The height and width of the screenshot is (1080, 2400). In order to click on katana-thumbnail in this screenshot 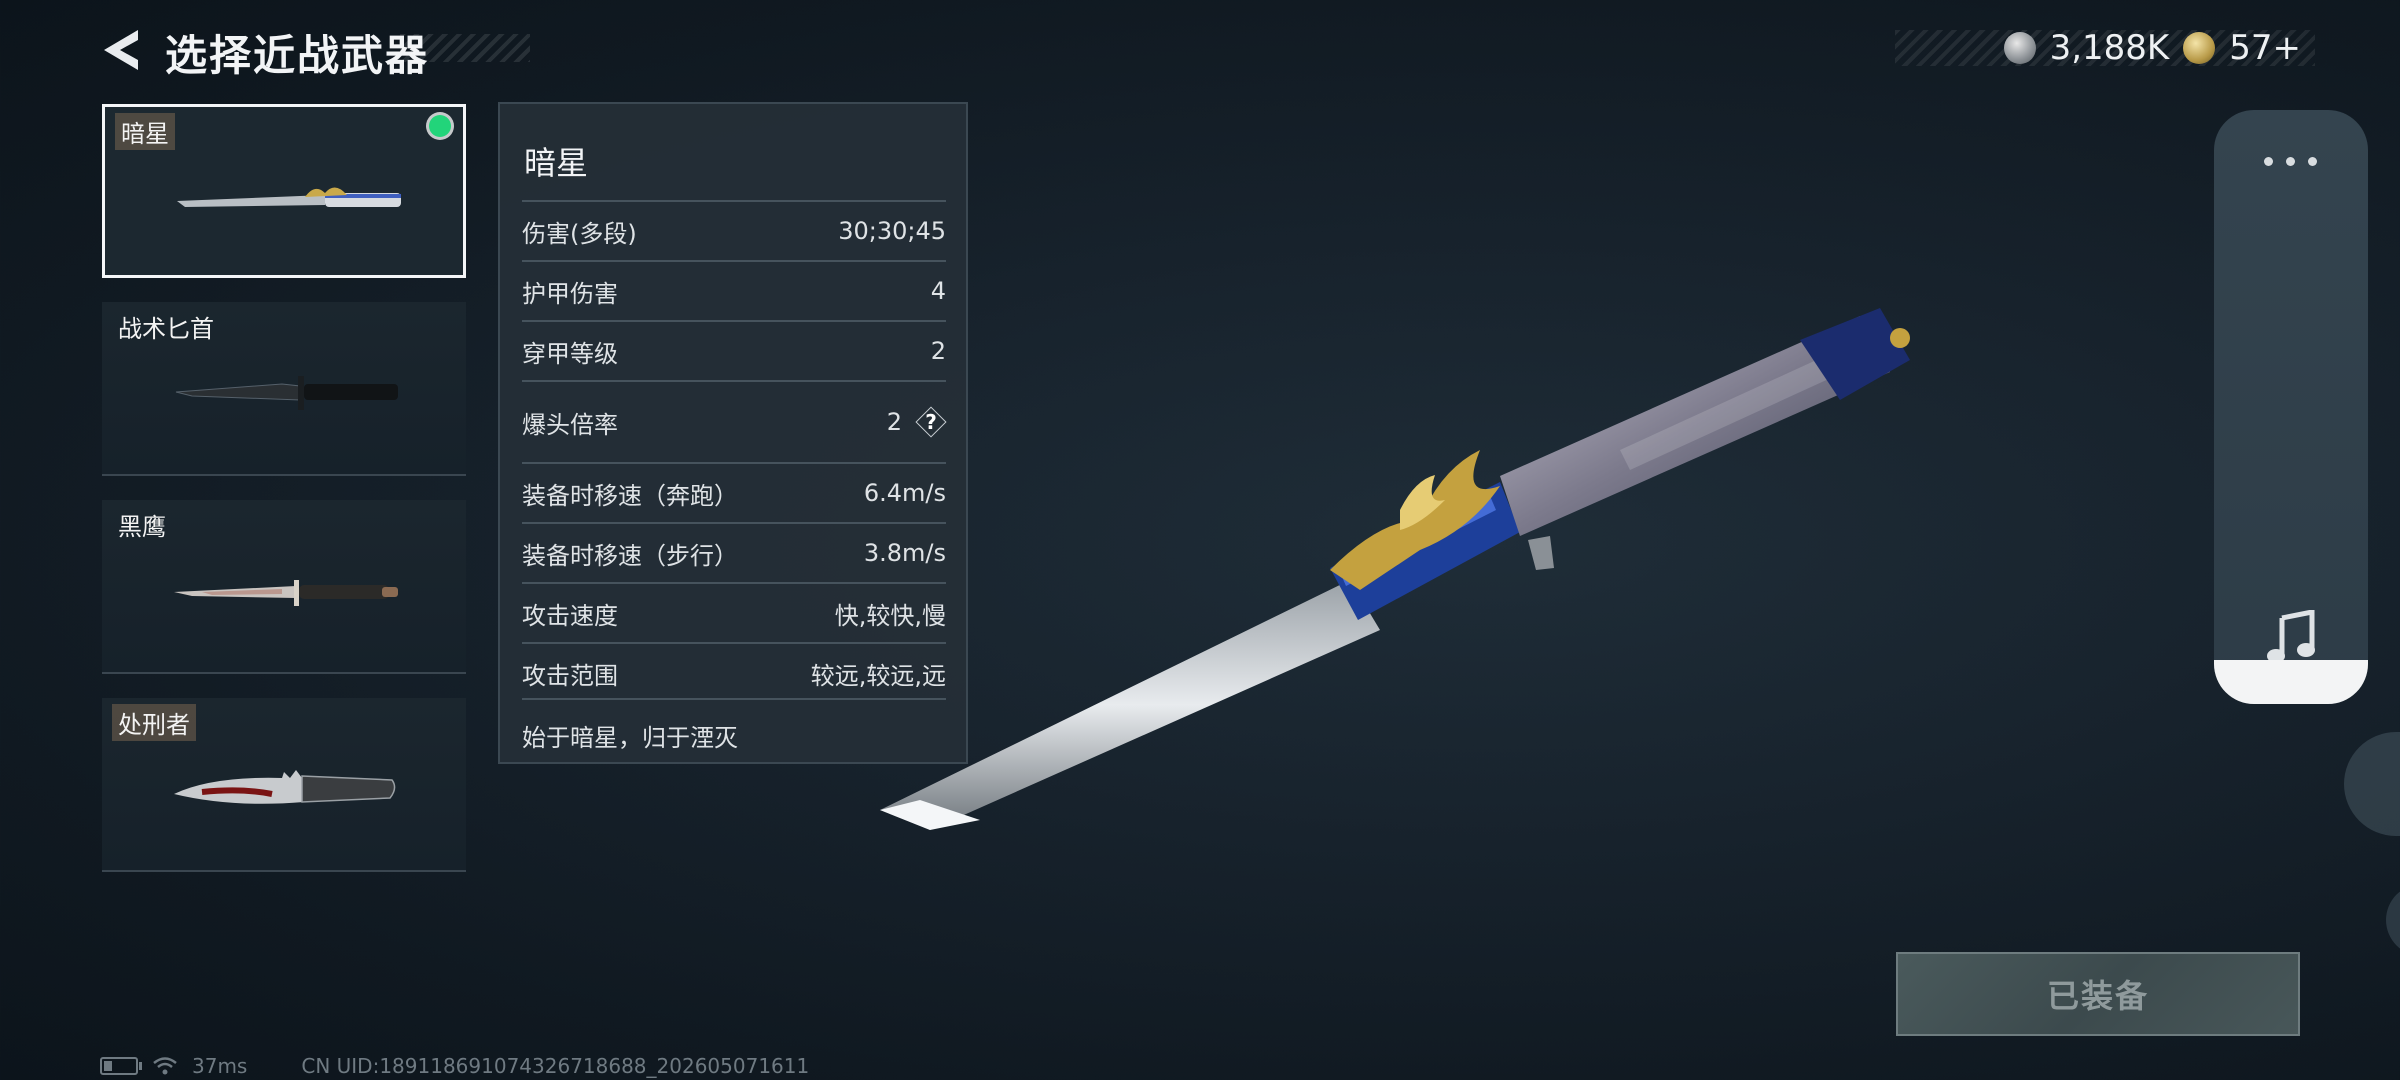, I will do `click(289, 197)`.